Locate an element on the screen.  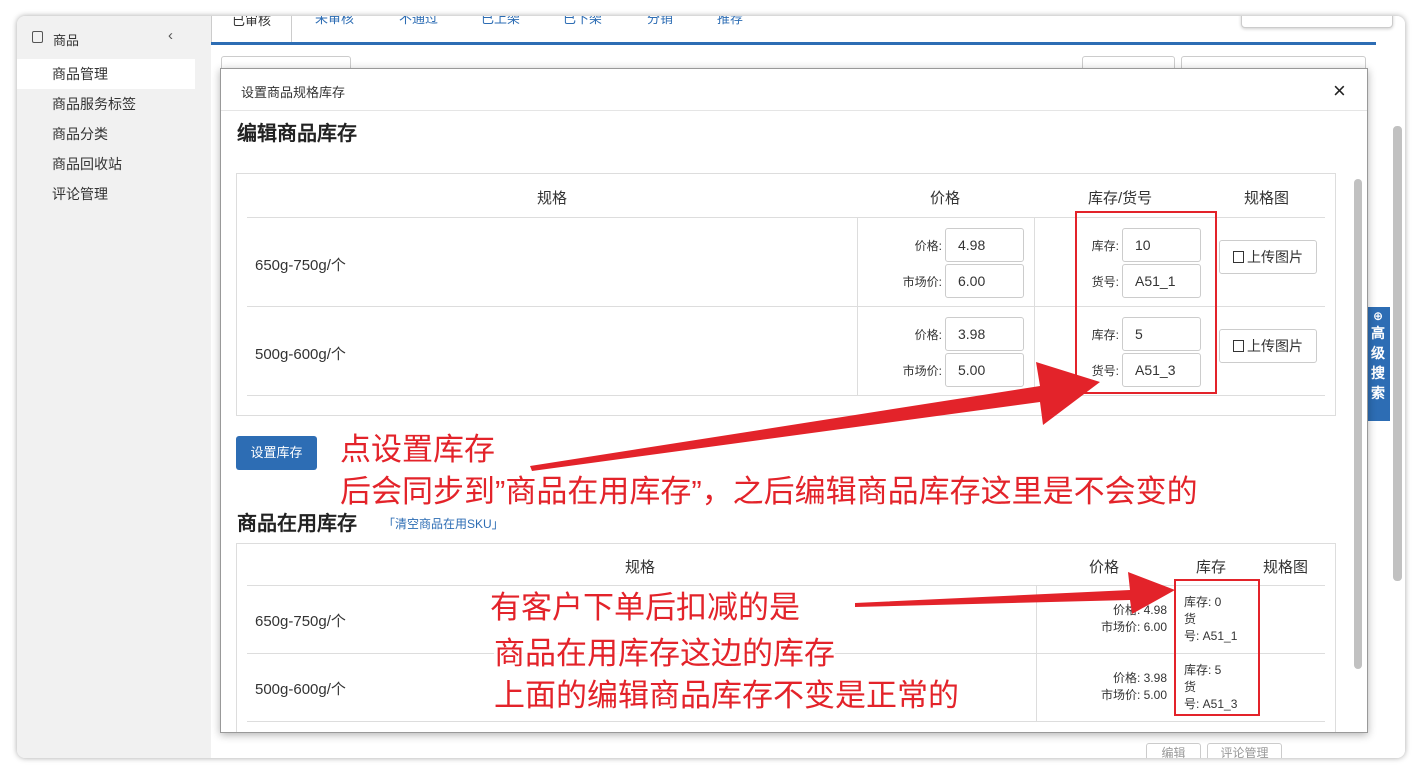
col-stock-sku: 库存/货号 is located at coordinates (1120, 198).